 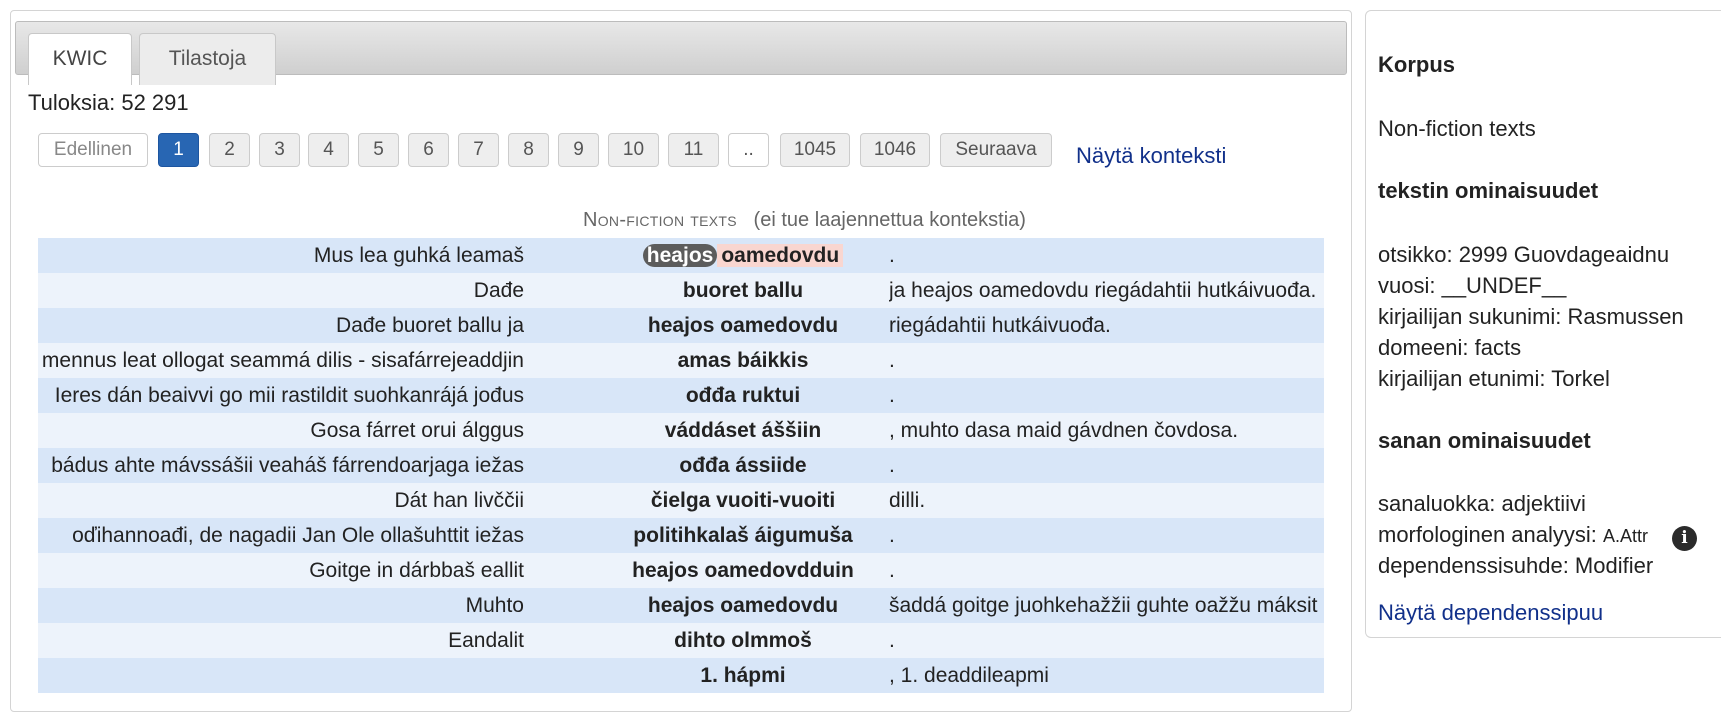 What do you see at coordinates (80, 59) in the screenshot?
I see `tab-kwic: KWIC` at bounding box center [80, 59].